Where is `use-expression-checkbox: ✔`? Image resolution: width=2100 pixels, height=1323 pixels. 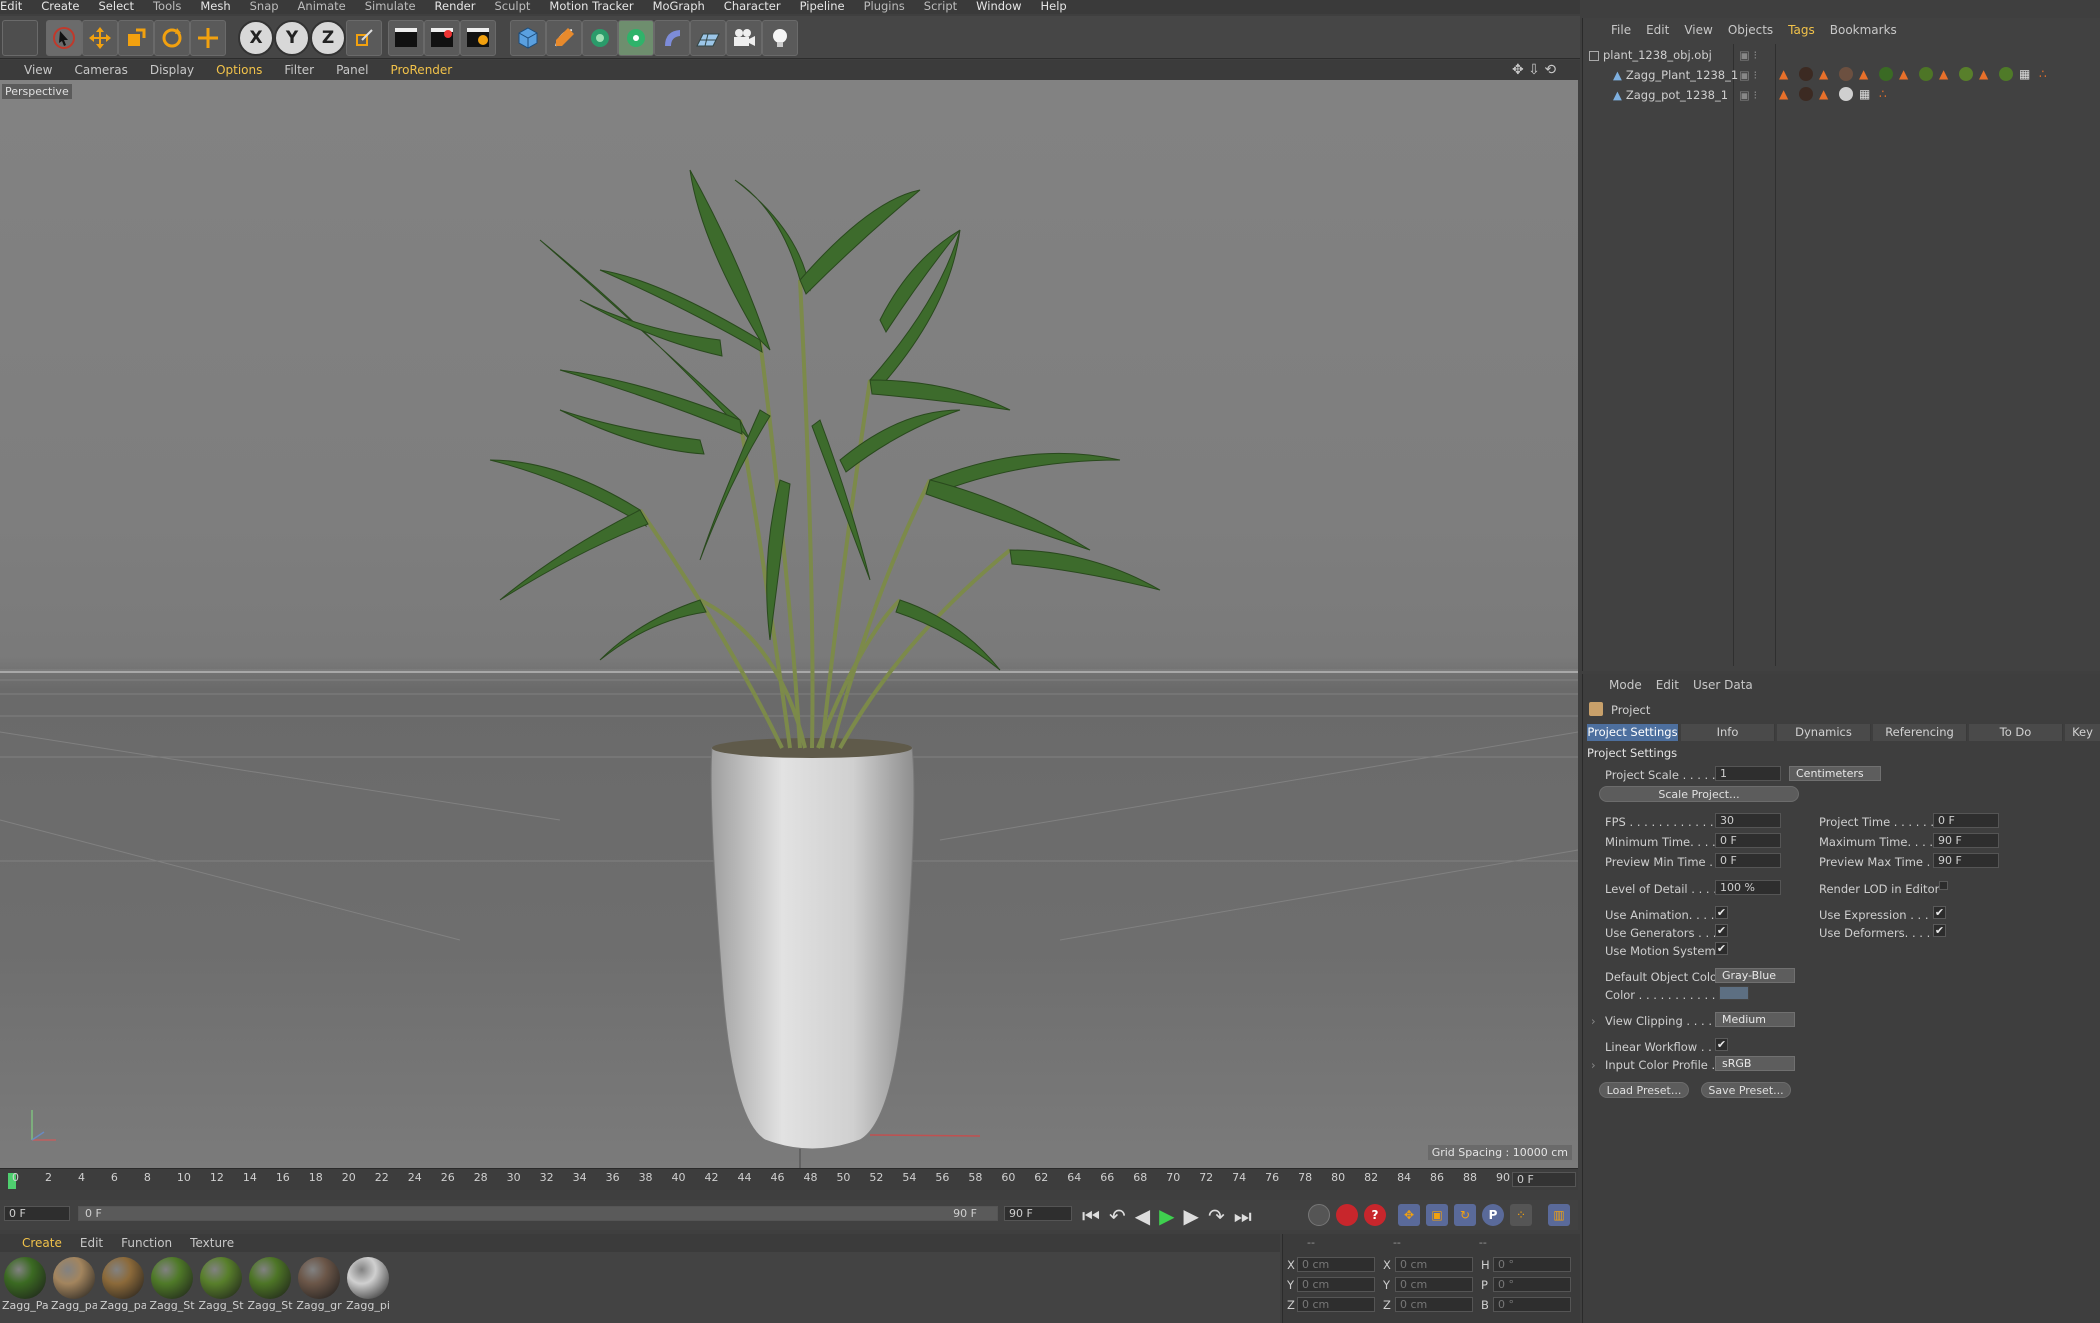
use-expression-checkbox: ✔ is located at coordinates (1939, 912).